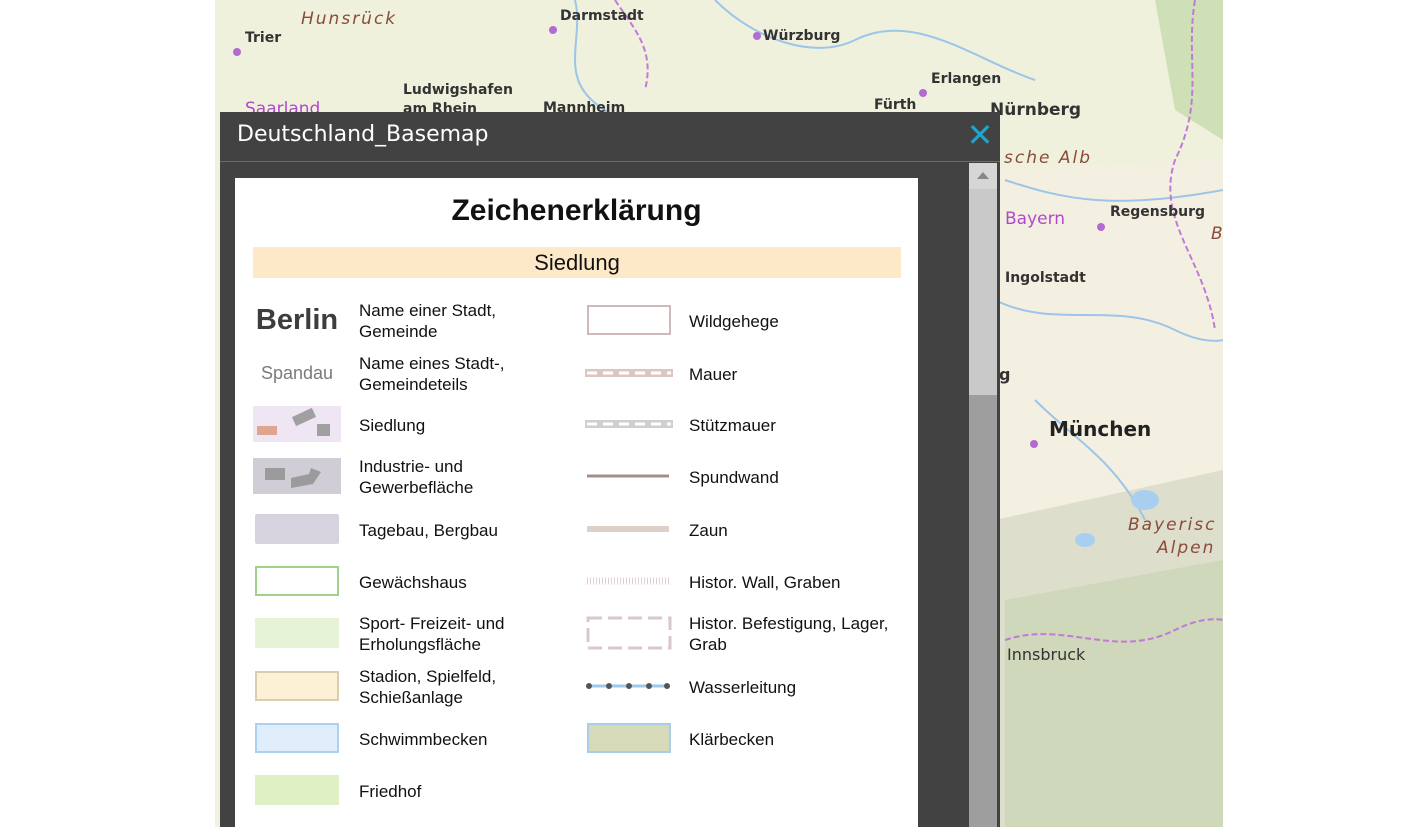  I want to click on scroll-up-icon, so click(983, 176).